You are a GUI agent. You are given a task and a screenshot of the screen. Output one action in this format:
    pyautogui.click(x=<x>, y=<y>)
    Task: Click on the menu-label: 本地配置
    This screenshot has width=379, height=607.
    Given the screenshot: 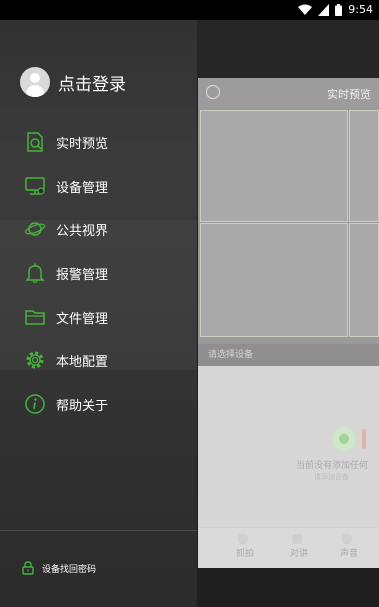 What is the action you would take?
    pyautogui.click(x=82, y=362)
    